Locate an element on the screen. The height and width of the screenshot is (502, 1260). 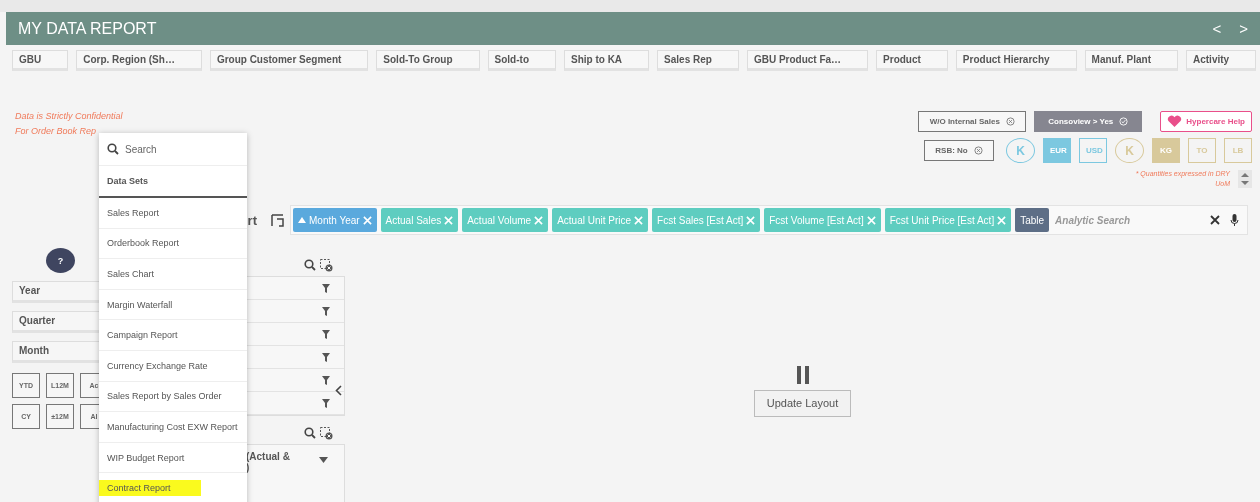
analytic-search-field: Analytic Search is located at coordinates (1129, 220).